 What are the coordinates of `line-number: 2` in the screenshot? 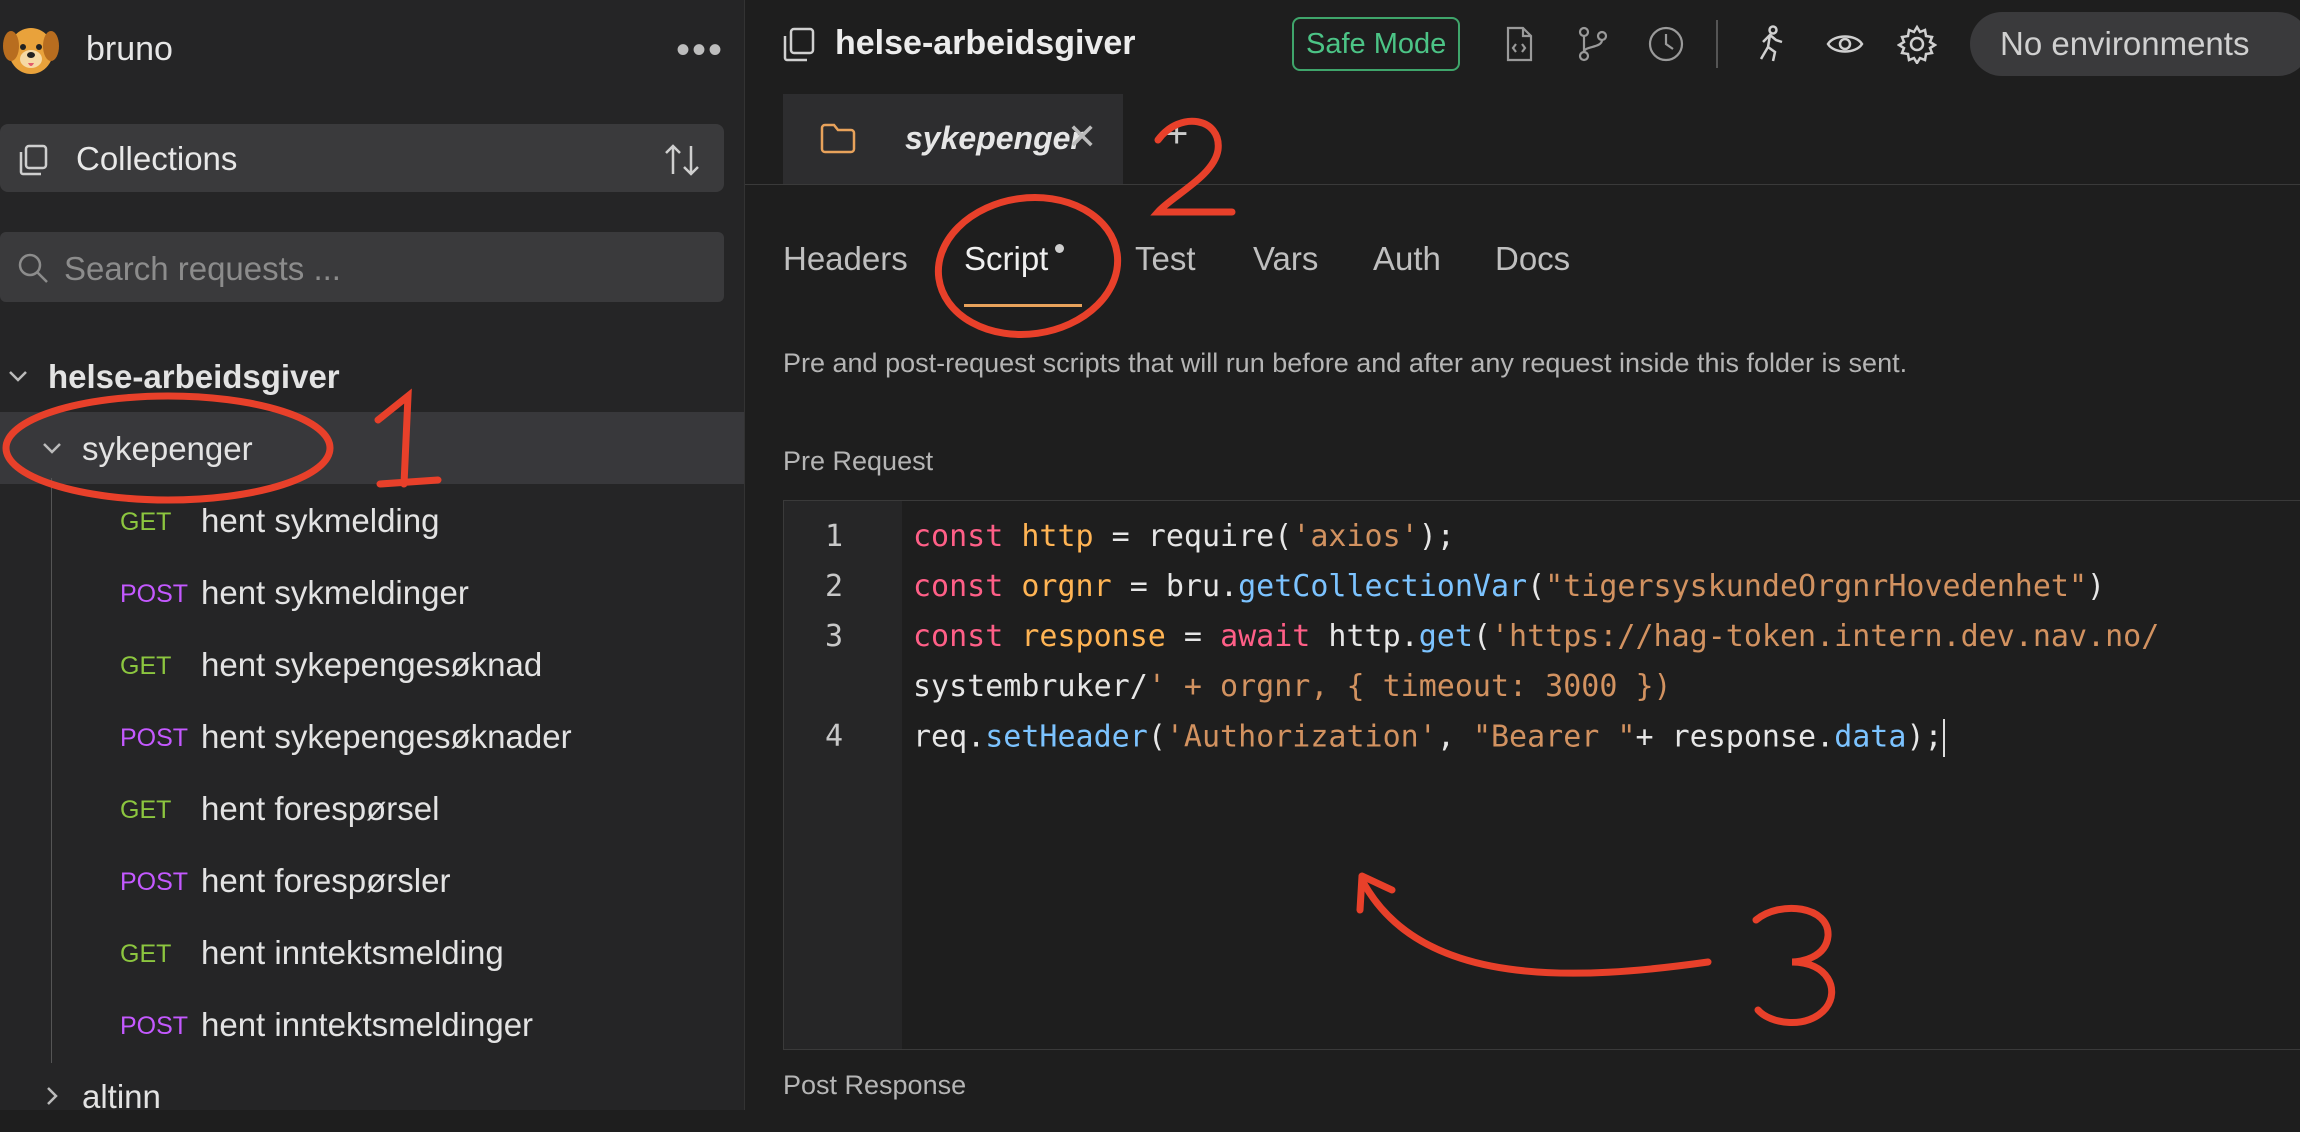 It's located at (834, 586).